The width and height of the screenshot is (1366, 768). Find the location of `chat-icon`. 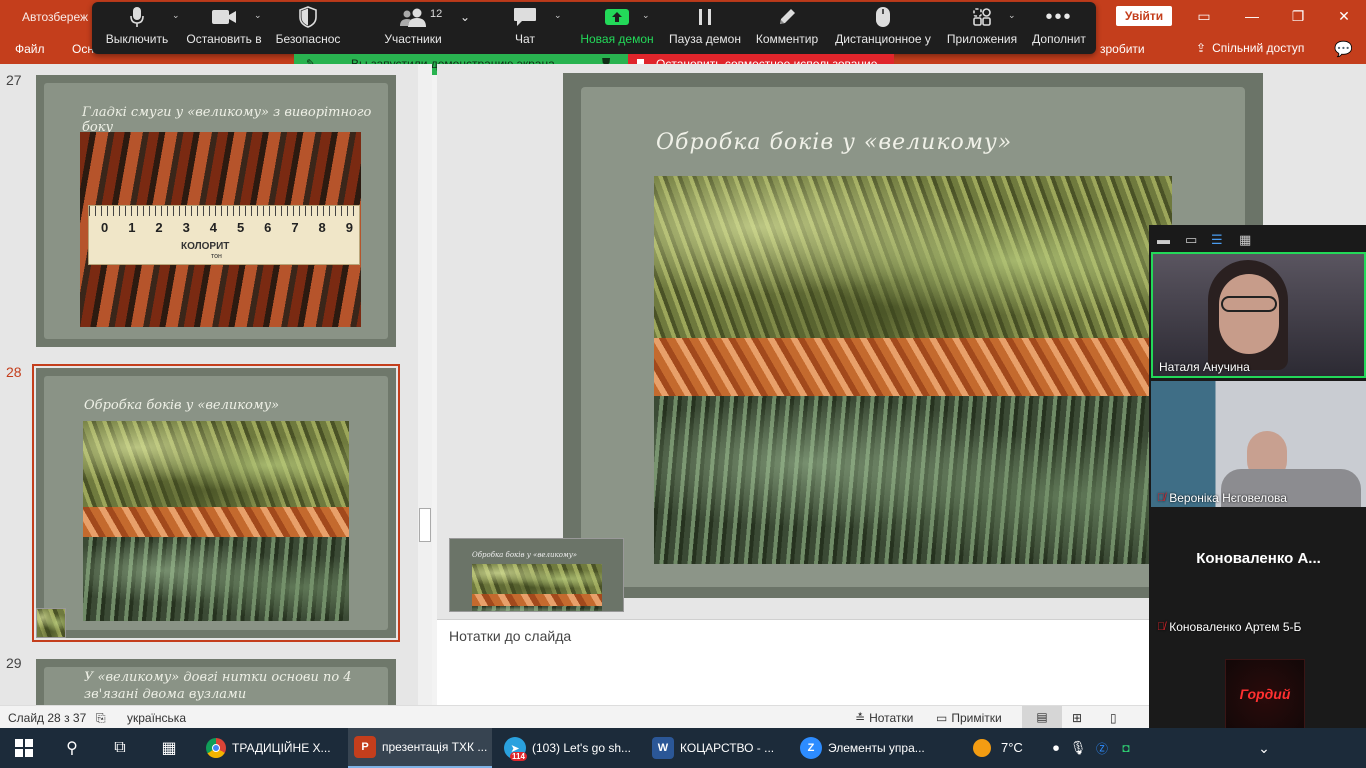

chat-icon is located at coordinates (525, 17).